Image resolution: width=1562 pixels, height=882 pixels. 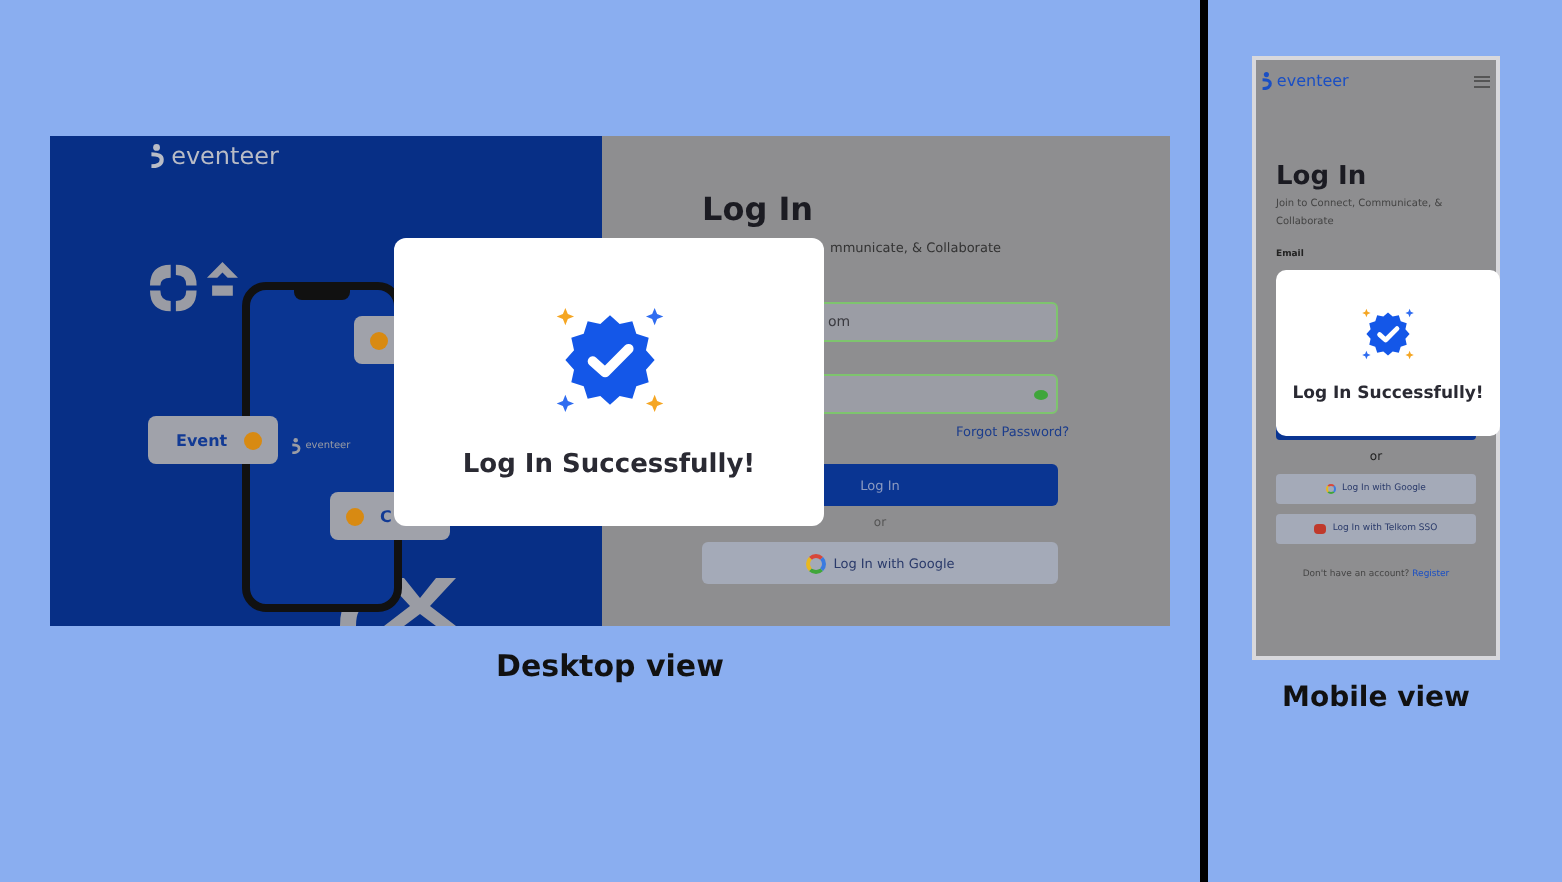 I want to click on view-caption: Mobile view, so click(x=1376, y=698).